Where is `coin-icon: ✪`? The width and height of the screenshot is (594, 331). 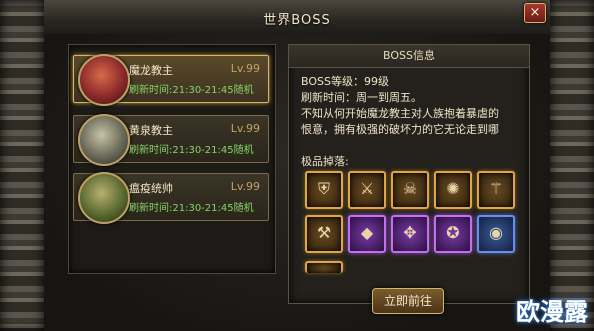
coin-icon: ✪ is located at coordinates (453, 234).